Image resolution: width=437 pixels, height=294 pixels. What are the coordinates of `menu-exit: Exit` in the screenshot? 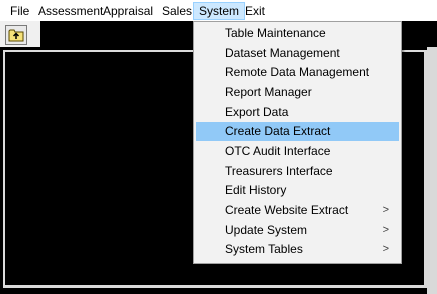 It's located at (255, 11).